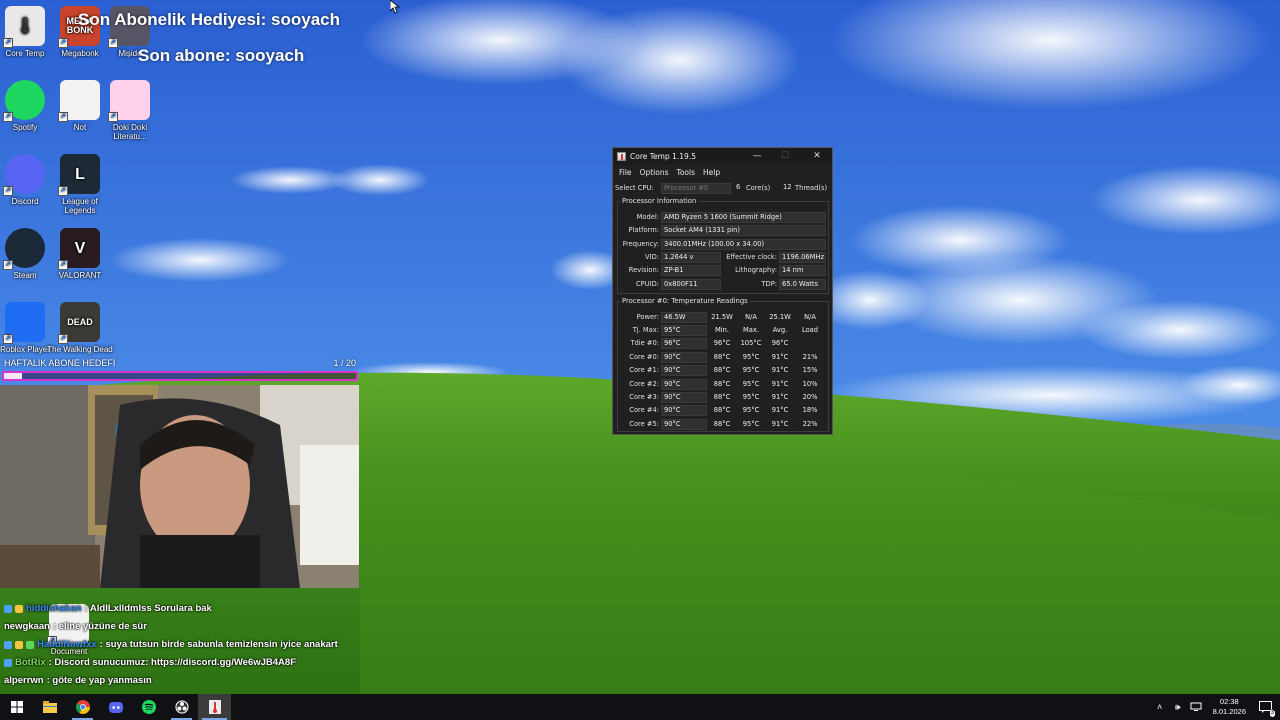 This screenshot has height=720, width=1280. I want to click on desktop-icon-league-of-legends: L ↗ League of Legends, so click(80, 184).